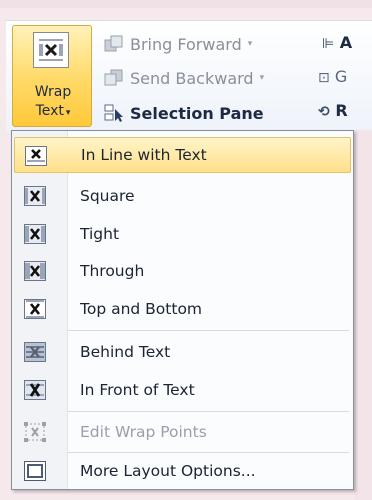  Describe the element at coordinates (35, 309) in the screenshot. I see `top-bottom-wrap-icon` at that location.